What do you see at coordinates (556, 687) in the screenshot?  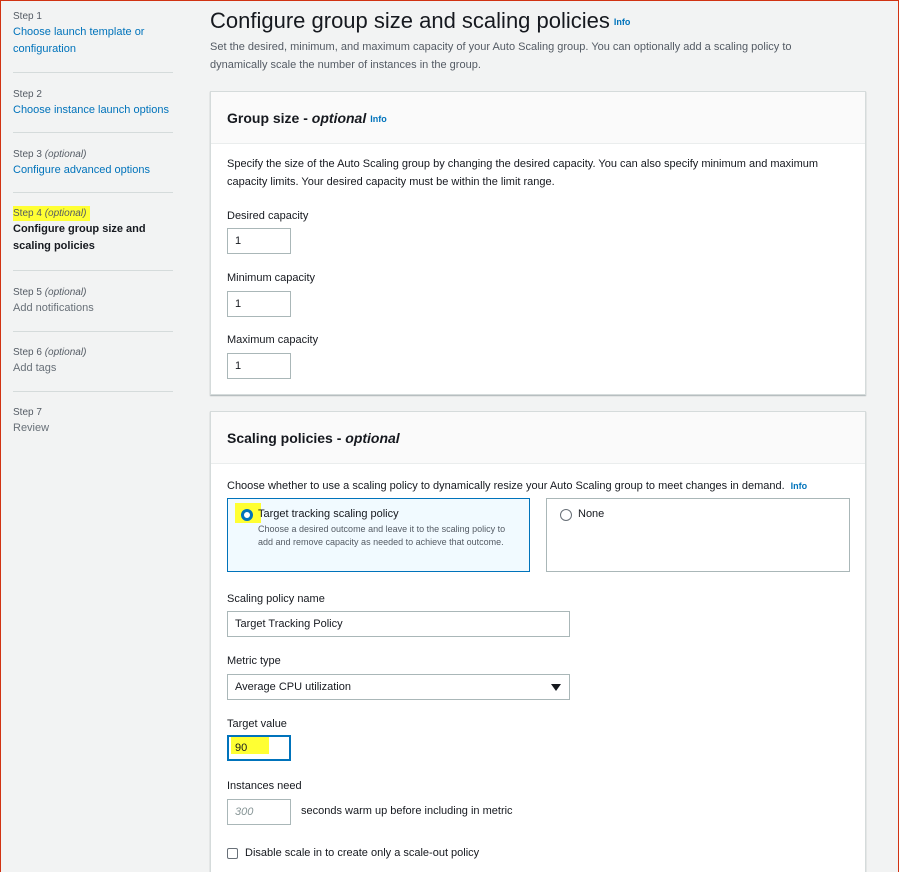 I see `chevron-down-icon` at bounding box center [556, 687].